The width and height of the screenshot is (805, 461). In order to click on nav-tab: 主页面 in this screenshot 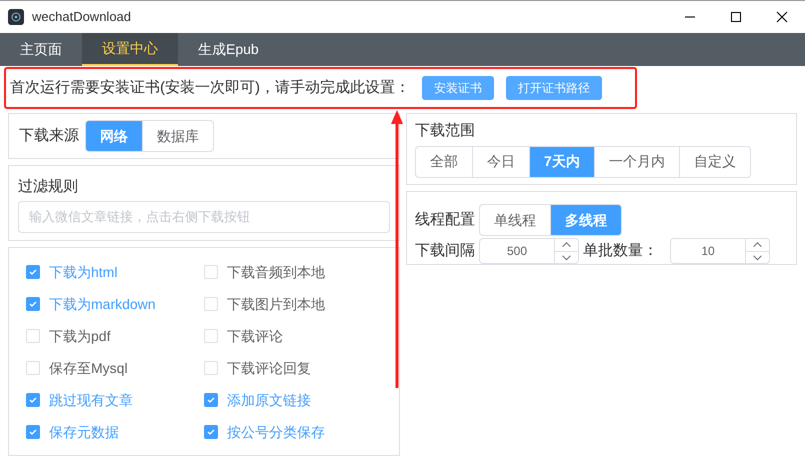, I will do `click(41, 49)`.